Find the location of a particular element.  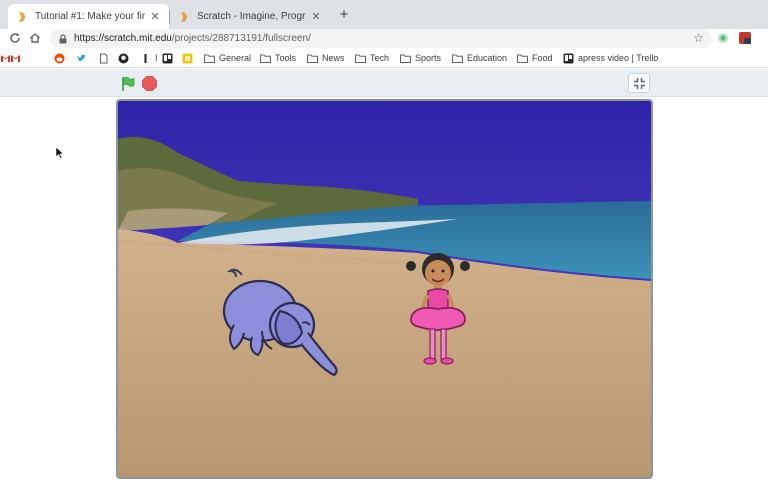

bookmark-item: apress video | Trello is located at coordinates (610, 58).